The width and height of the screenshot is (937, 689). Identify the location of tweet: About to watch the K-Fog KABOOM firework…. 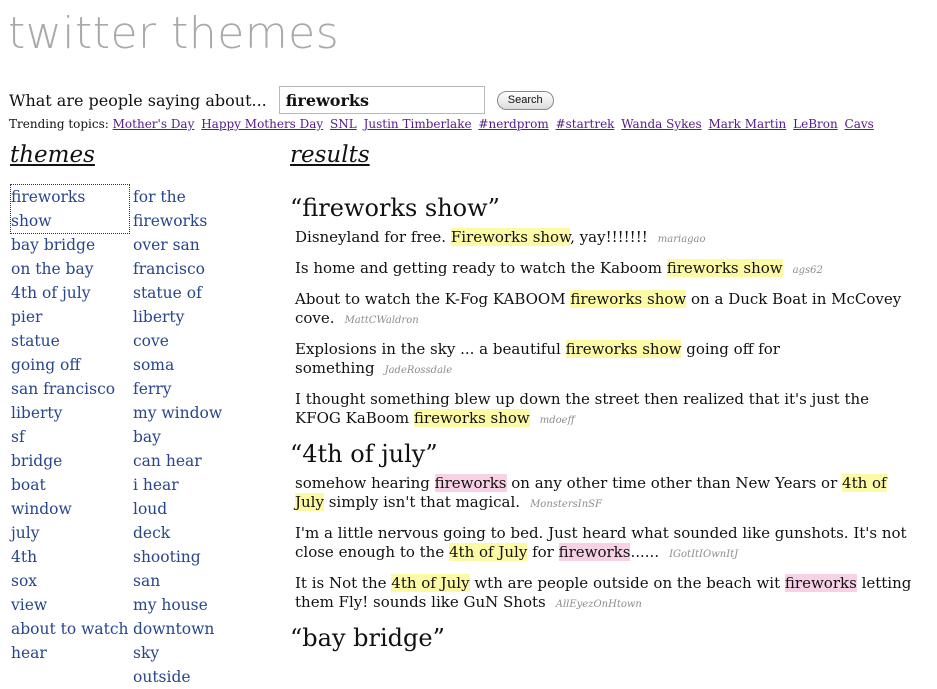
(598, 308).